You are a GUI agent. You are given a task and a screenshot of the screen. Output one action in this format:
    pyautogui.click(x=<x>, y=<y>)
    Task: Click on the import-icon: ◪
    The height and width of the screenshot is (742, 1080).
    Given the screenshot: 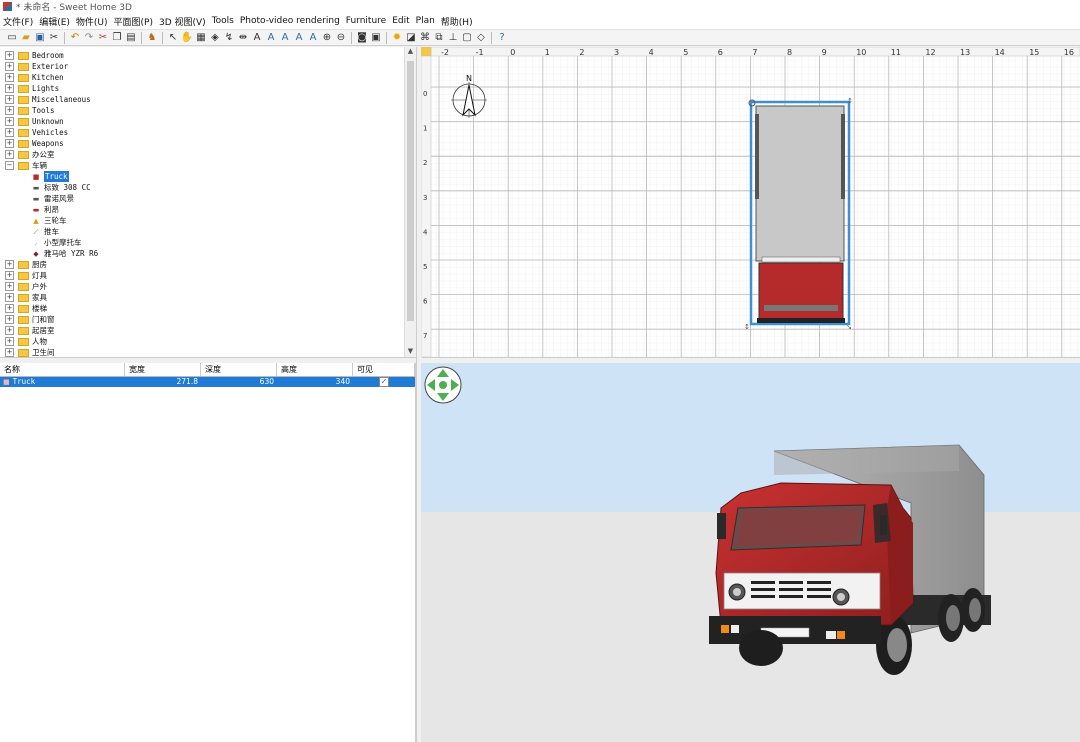 What is the action you would take?
    pyautogui.click(x=411, y=38)
    